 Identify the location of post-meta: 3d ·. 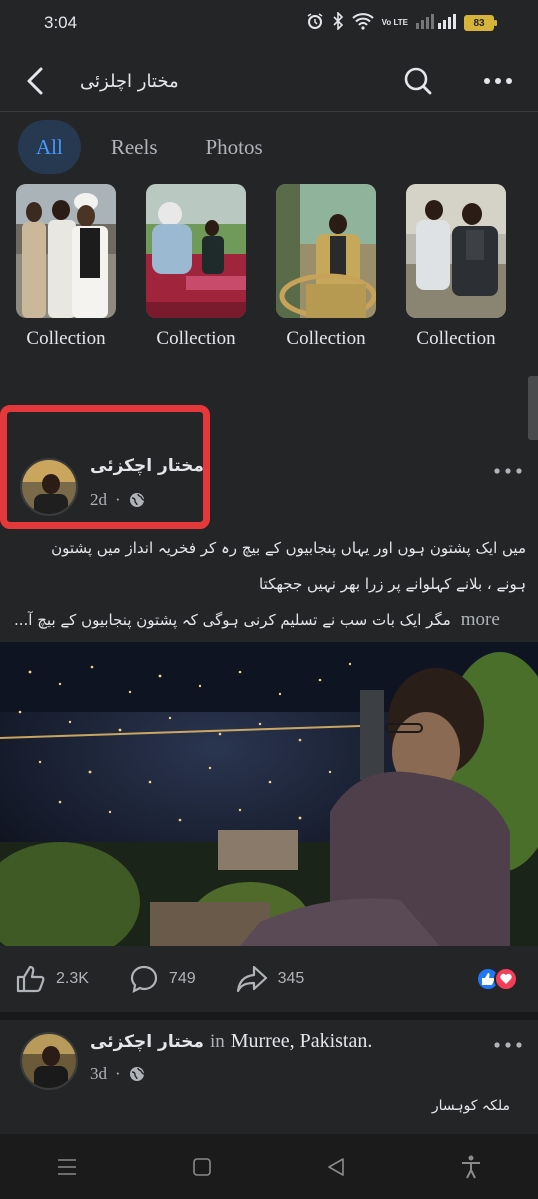
(117, 1074).